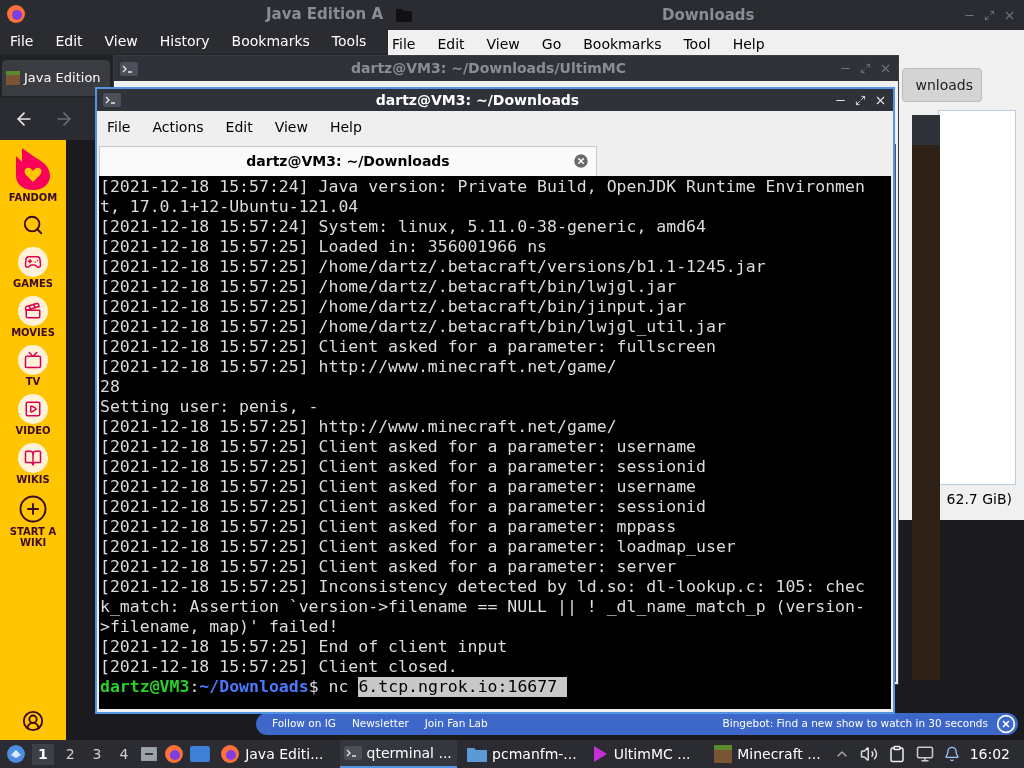  What do you see at coordinates (403, 227) in the screenshot?
I see `terminal-line: [2021-12-18 15:57:24] System: linux, 5.11.0-38-generic, amd64` at bounding box center [403, 227].